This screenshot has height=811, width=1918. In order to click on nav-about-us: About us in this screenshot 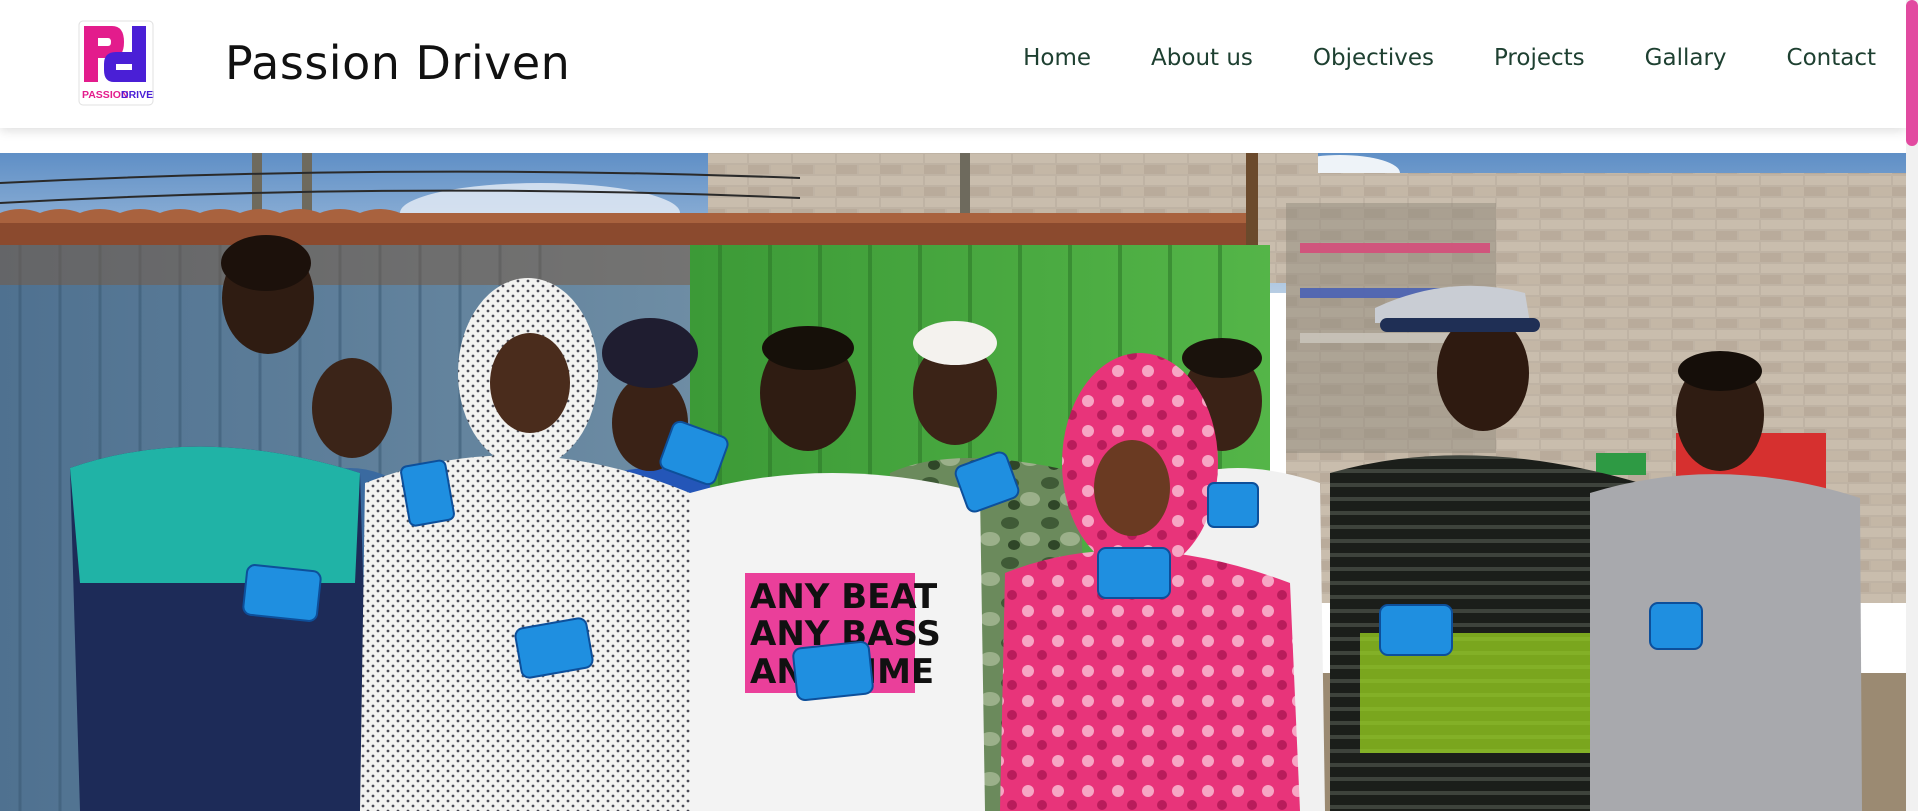, I will do `click(1202, 58)`.